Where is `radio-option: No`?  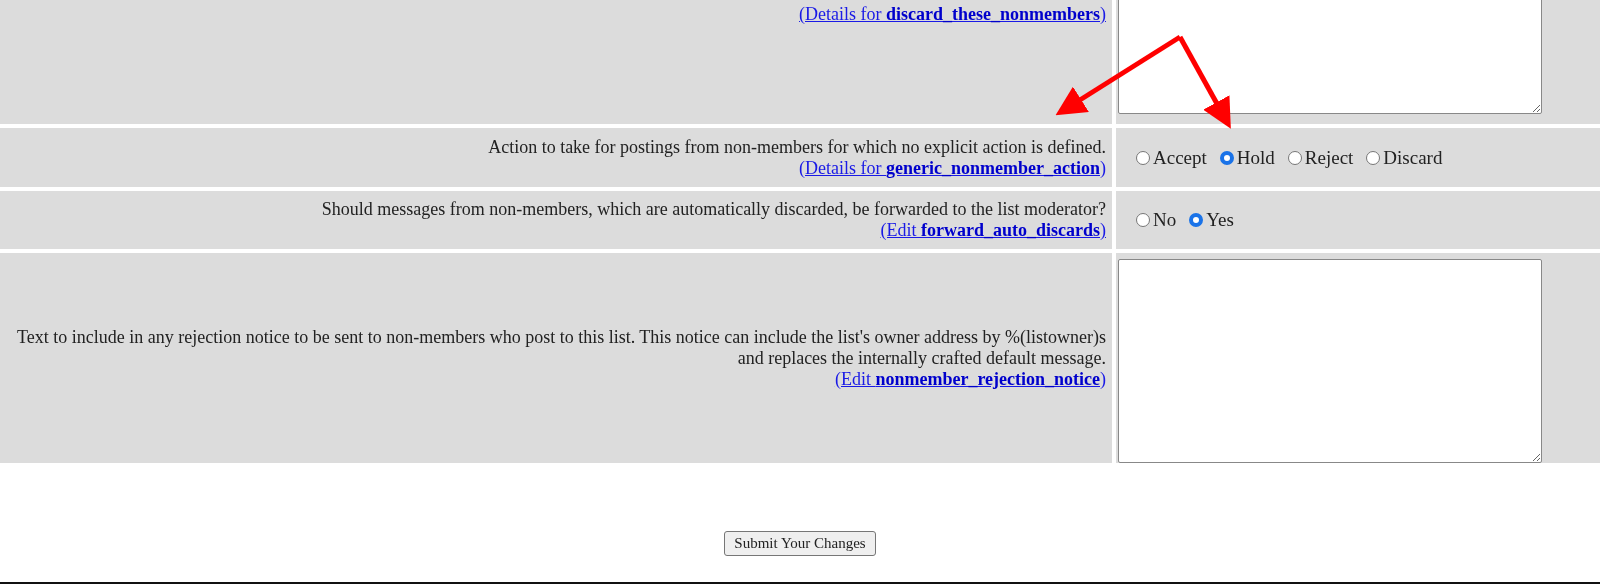 radio-option: No is located at coordinates (1156, 220).